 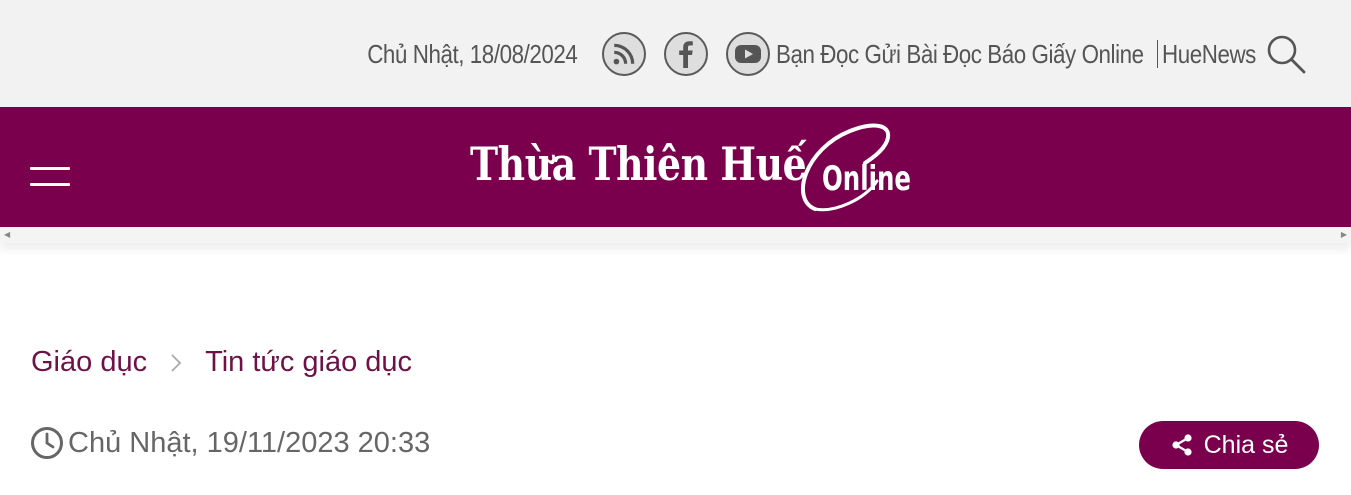 I want to click on print-online-link: Đọc Báo Giấy Online, so click(x=1043, y=54).